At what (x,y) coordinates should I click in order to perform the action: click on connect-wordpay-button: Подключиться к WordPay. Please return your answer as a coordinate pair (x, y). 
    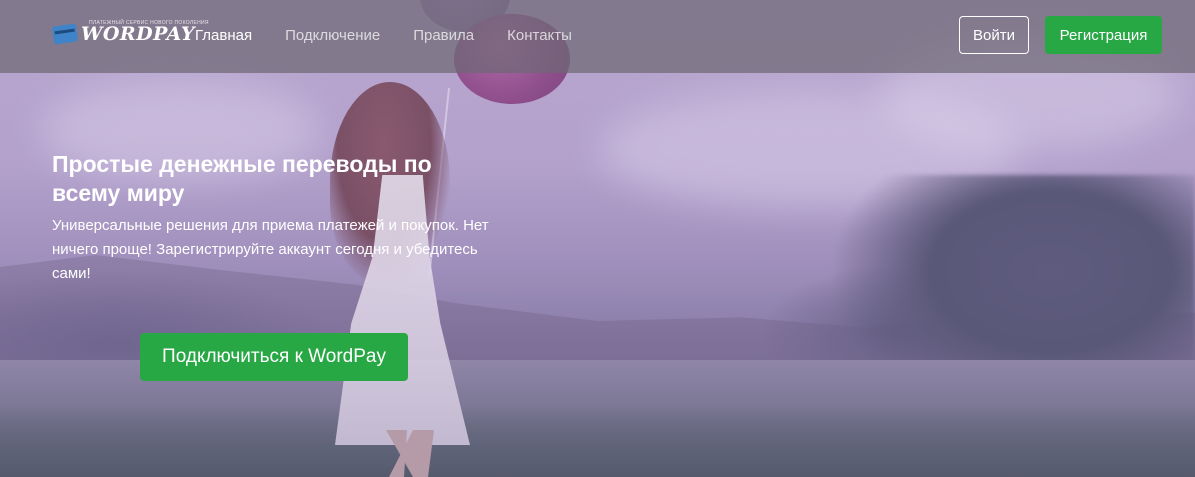
    Looking at the image, I should click on (274, 357).